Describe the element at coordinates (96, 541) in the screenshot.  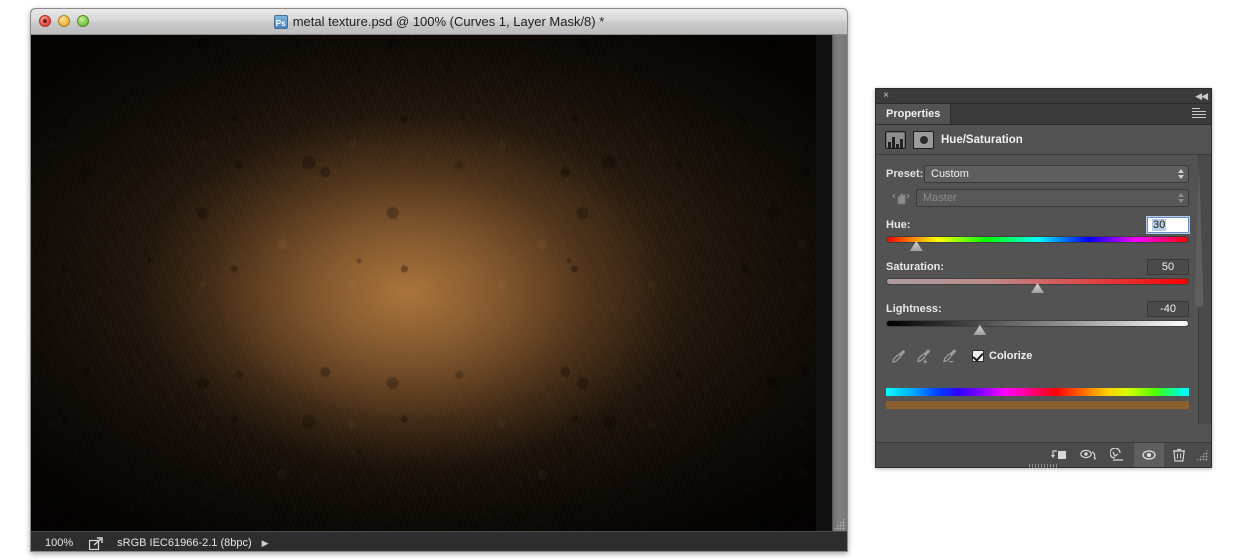
I see `share-export-icon` at that location.